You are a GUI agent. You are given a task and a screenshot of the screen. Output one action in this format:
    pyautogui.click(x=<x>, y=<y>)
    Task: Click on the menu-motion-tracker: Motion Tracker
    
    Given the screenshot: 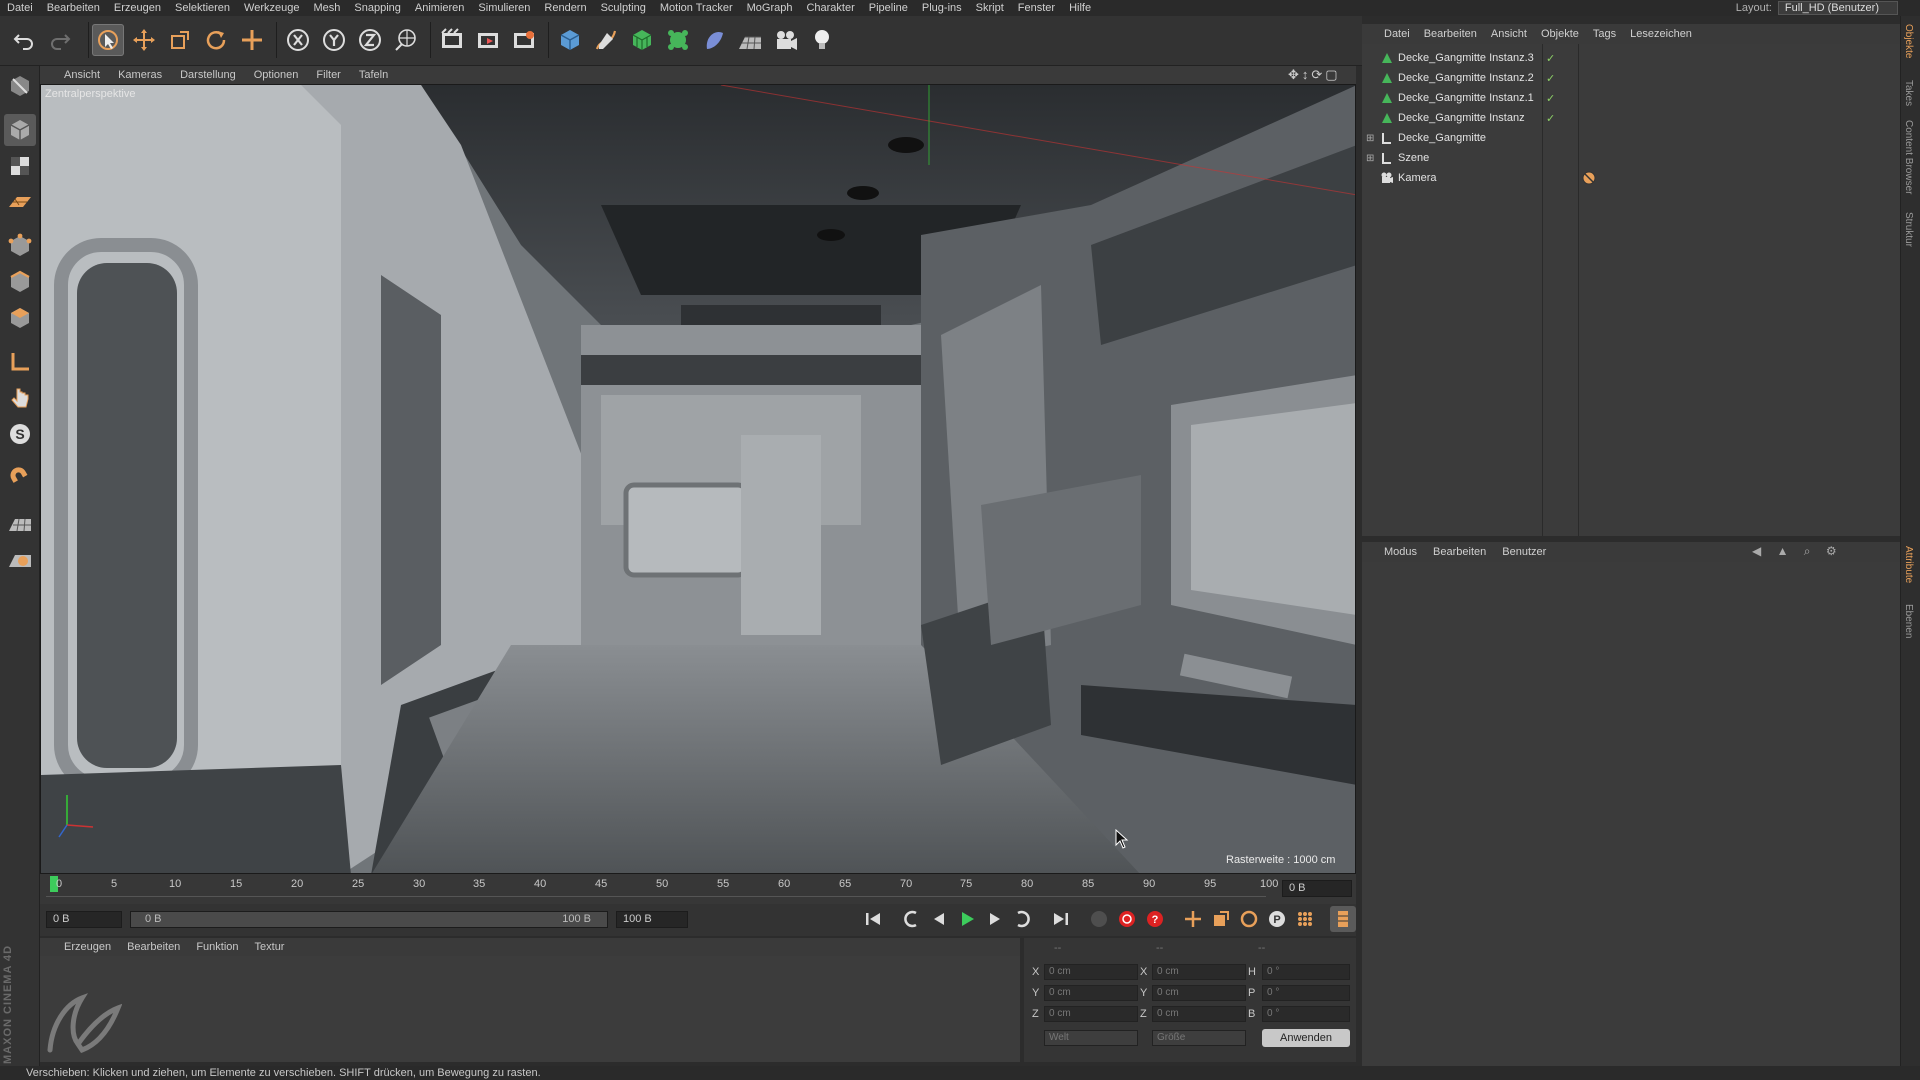 What is the action you would take?
    pyautogui.click(x=696, y=8)
    